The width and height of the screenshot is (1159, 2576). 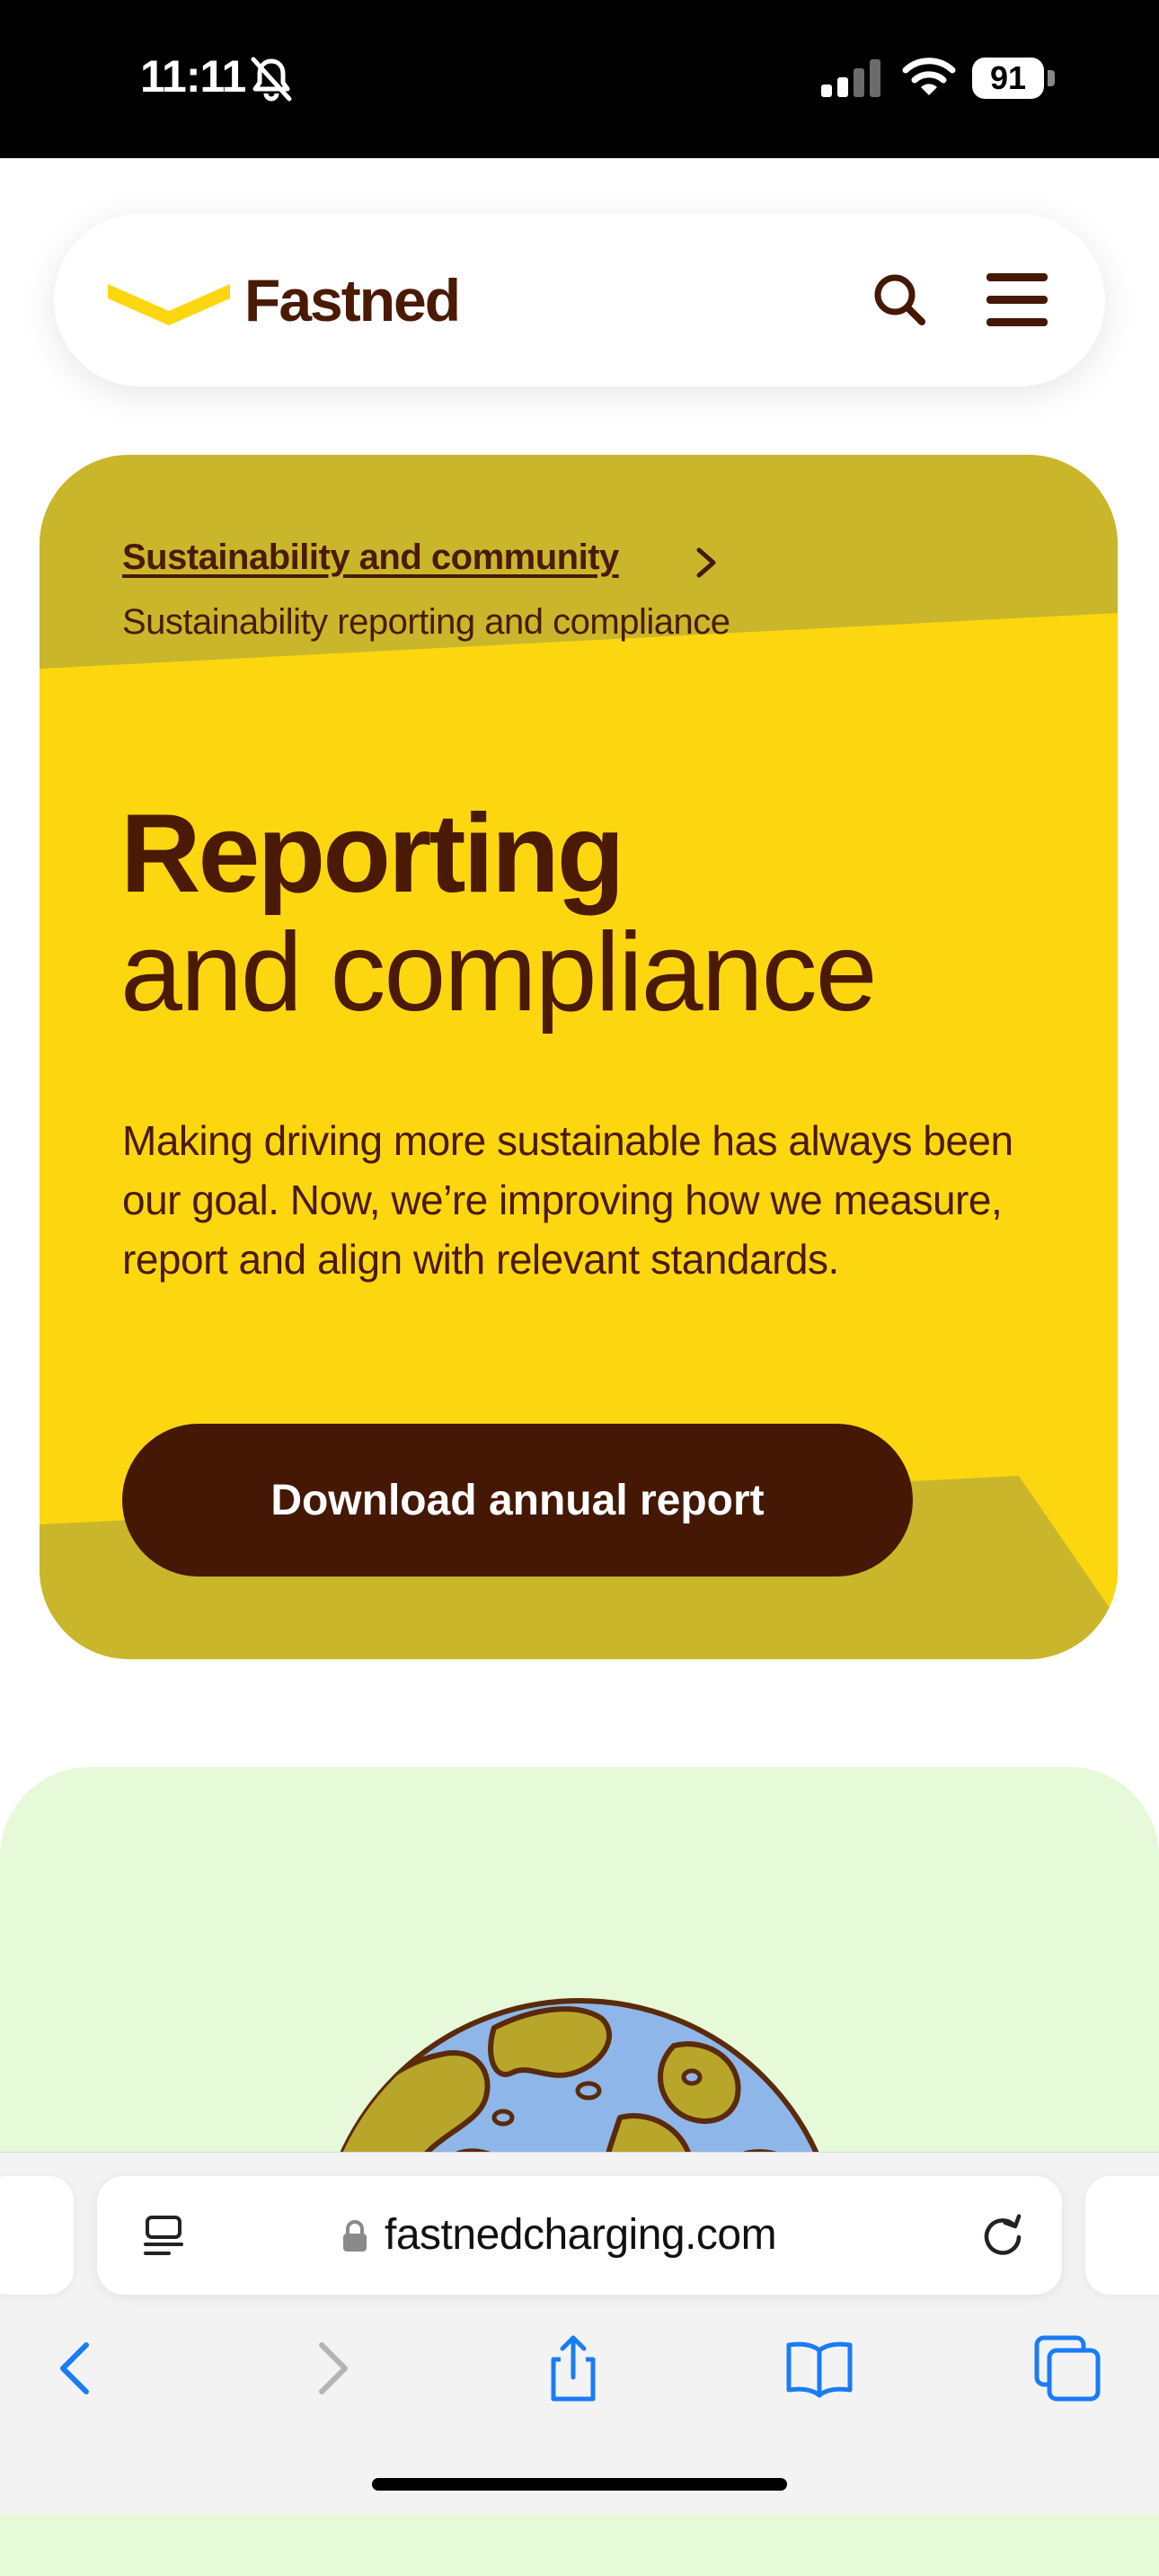 What do you see at coordinates (331, 2368) in the screenshot?
I see `forward-icon` at bounding box center [331, 2368].